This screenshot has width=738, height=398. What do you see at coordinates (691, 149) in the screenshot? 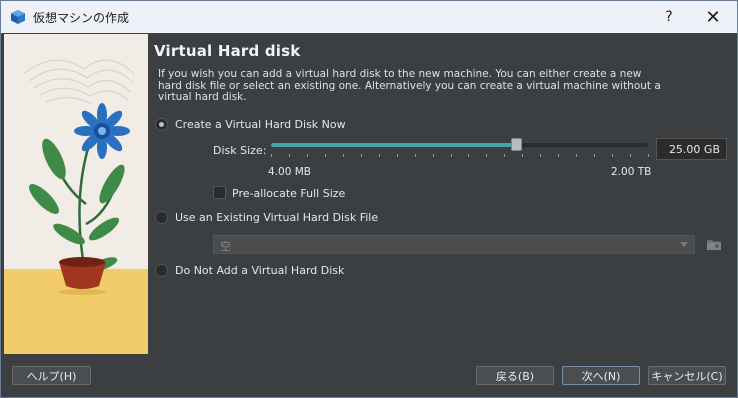
I see `disk-size-input: 25.00 GB` at bounding box center [691, 149].